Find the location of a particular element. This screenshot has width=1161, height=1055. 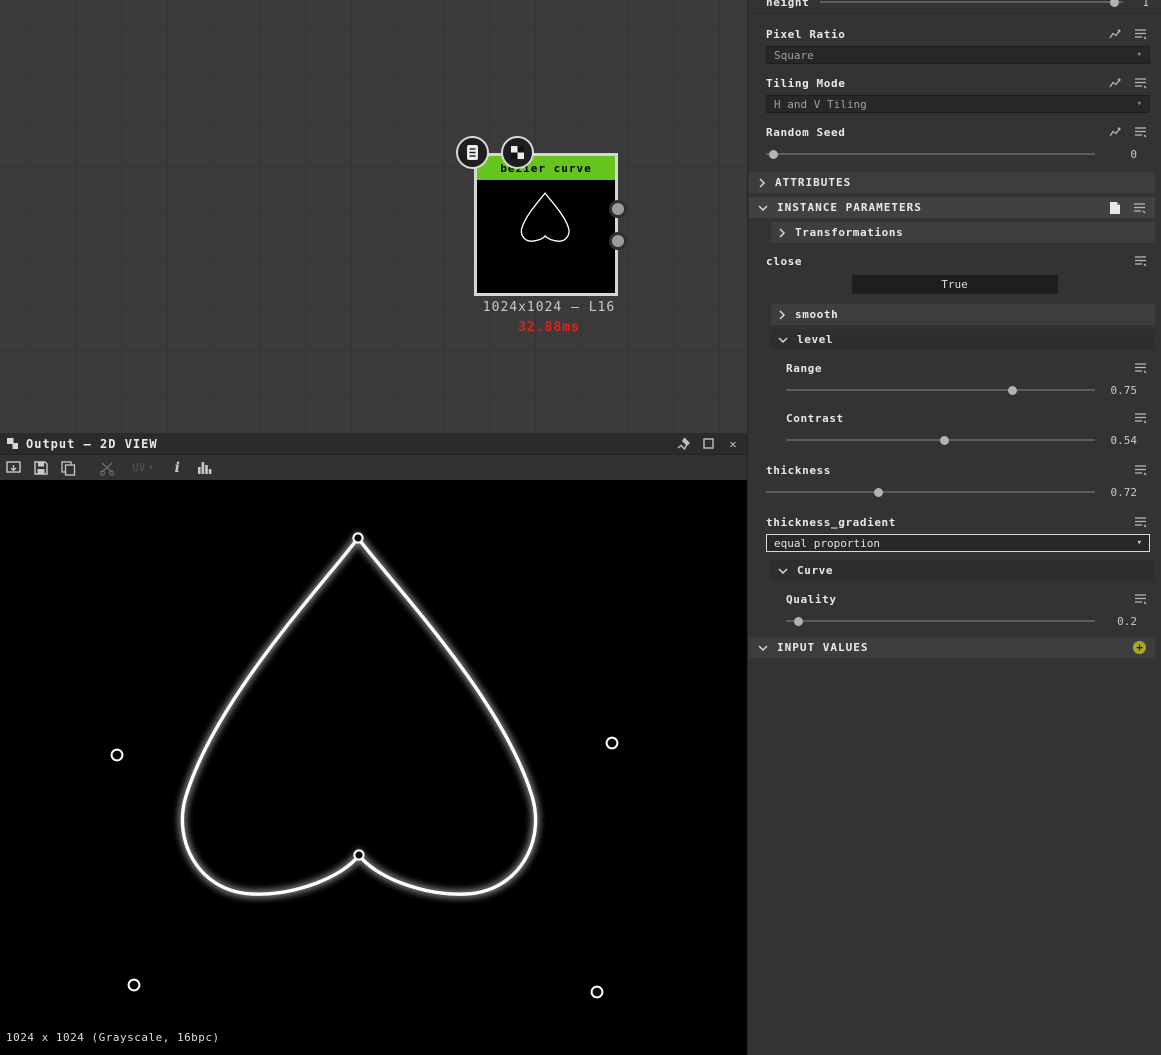

param-close: close is located at coordinates (954, 261).